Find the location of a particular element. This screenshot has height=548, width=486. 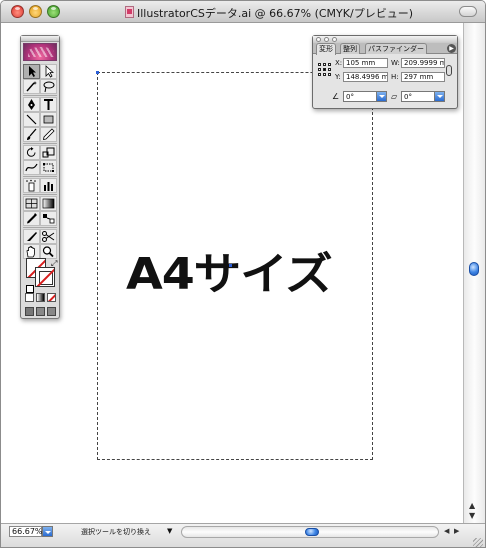

warp-icon is located at coordinates (31, 167).